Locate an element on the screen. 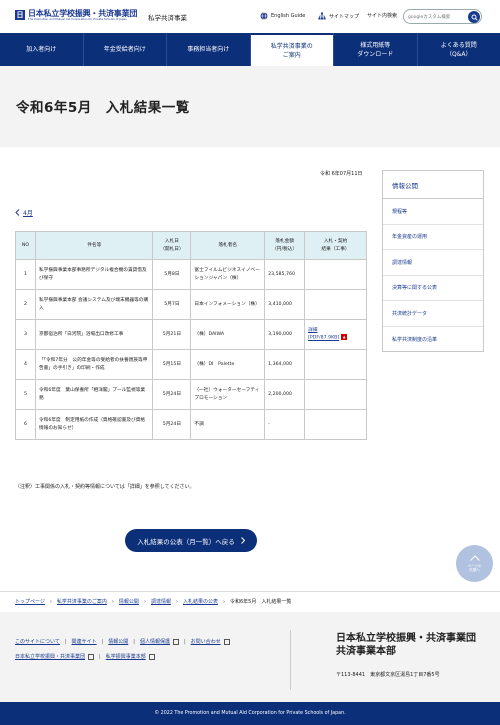 The image size is (500, 725). globe-icon is located at coordinates (264, 16).